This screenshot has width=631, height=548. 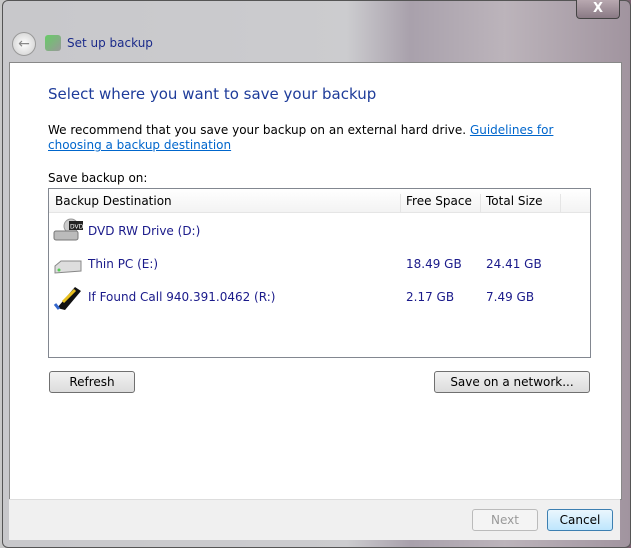 I want to click on free-space: 18.49 GB, so click(x=434, y=264).